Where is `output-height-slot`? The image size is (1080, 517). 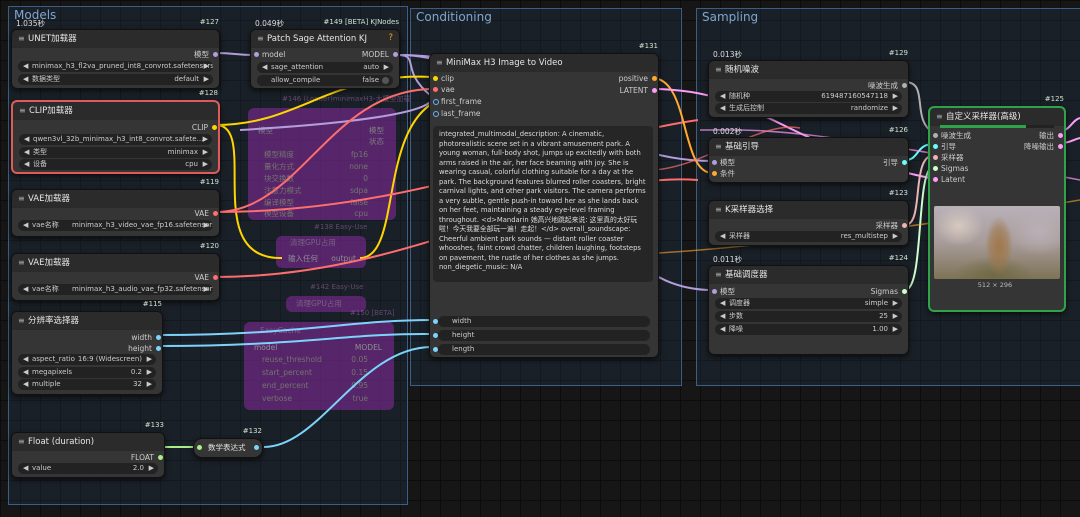 output-height-slot is located at coordinates (158, 348).